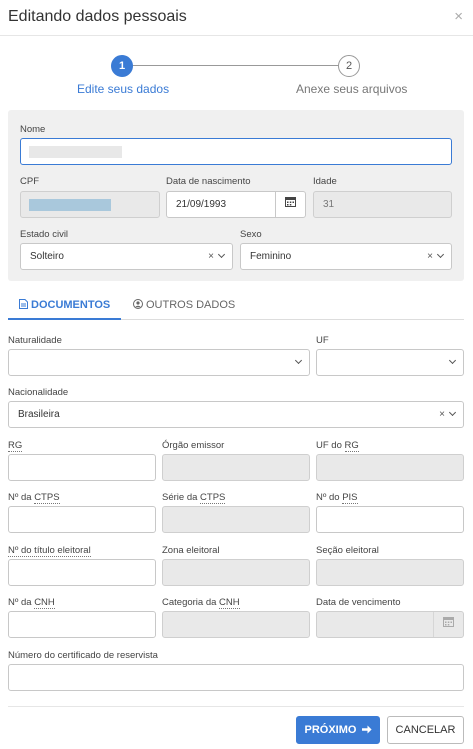  I want to click on next-button-label: PRÓXIMO, so click(330, 730).